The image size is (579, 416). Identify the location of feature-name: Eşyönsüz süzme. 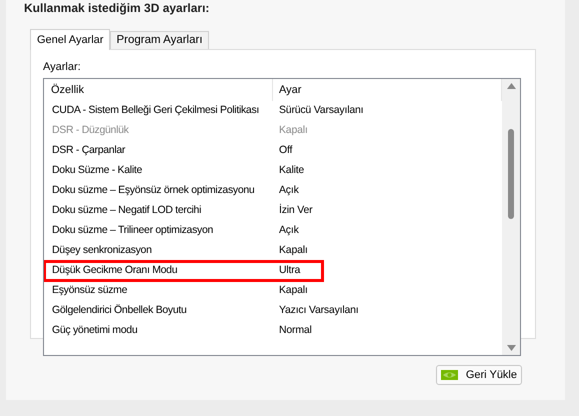
(90, 290).